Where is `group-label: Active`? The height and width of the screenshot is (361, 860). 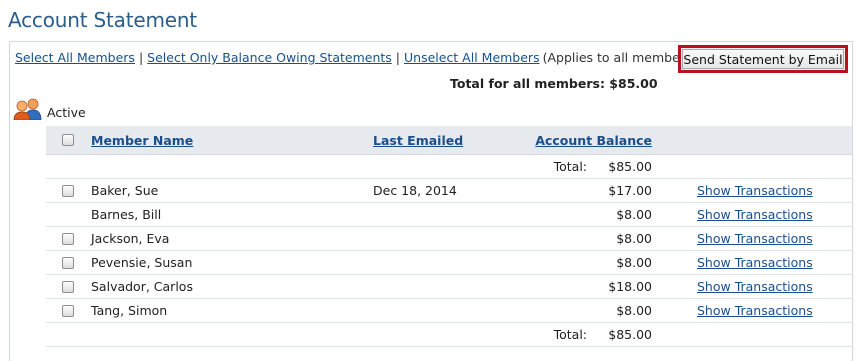
group-label: Active is located at coordinates (66, 112).